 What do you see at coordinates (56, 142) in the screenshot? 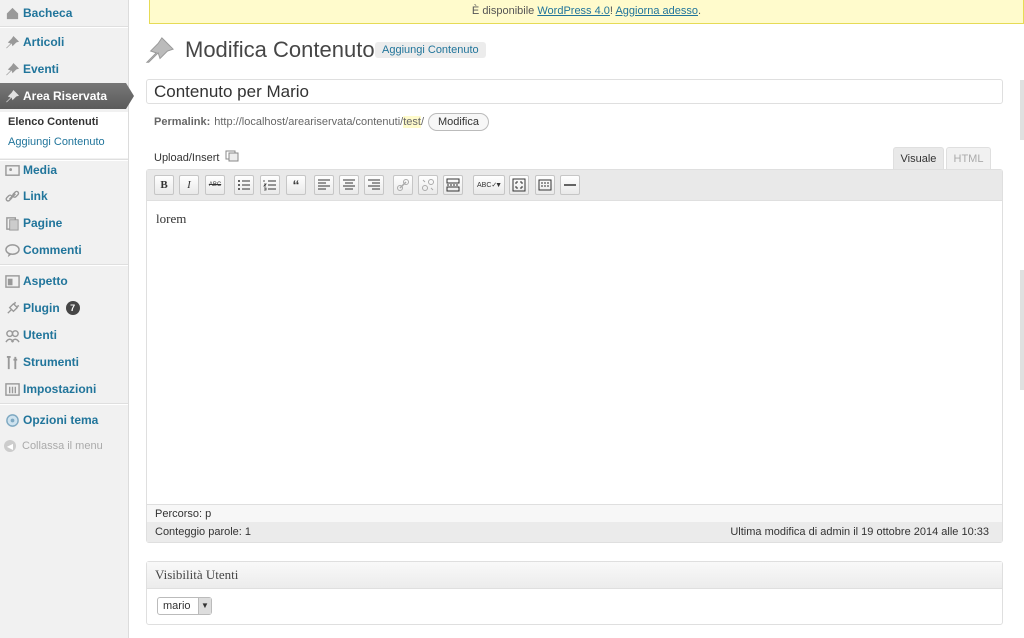
I see `submenu-aggiungi-contenuto: Aggiungi Contenuto` at bounding box center [56, 142].